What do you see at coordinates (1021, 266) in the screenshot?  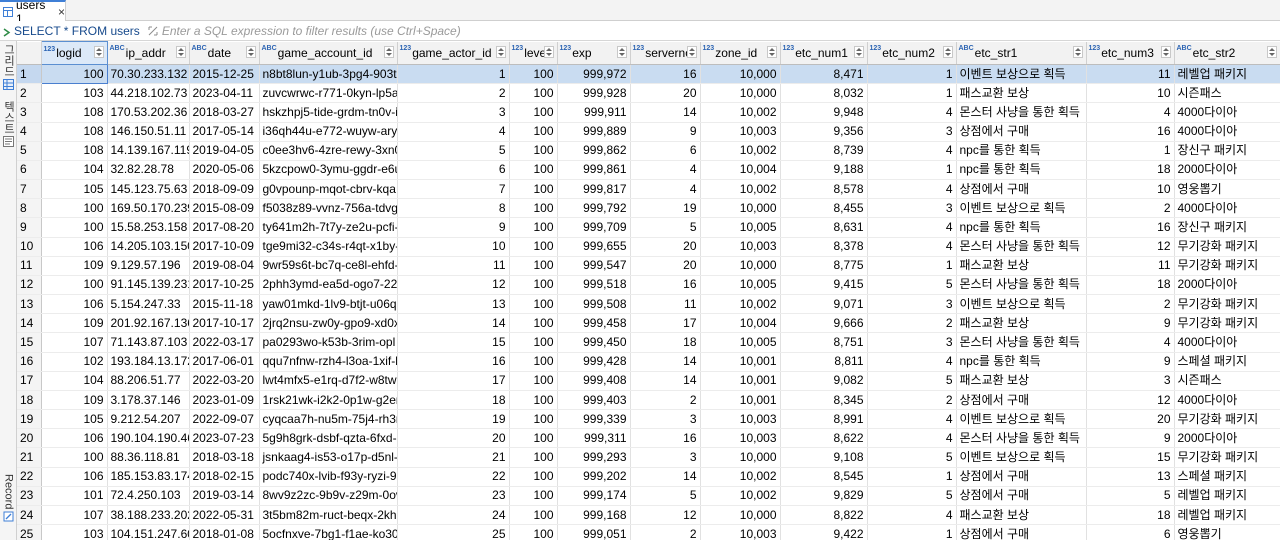 I see `cell-etc_str1: 패스교환 보상` at bounding box center [1021, 266].